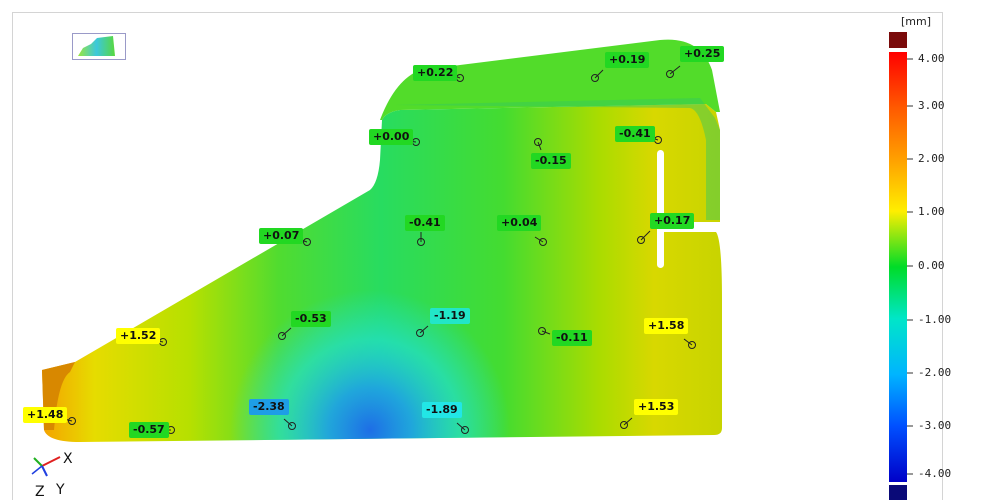 This screenshot has width=1000, height=500. Describe the element at coordinates (672, 221) in the screenshot. I see `deviation-label: +0.17` at that location.